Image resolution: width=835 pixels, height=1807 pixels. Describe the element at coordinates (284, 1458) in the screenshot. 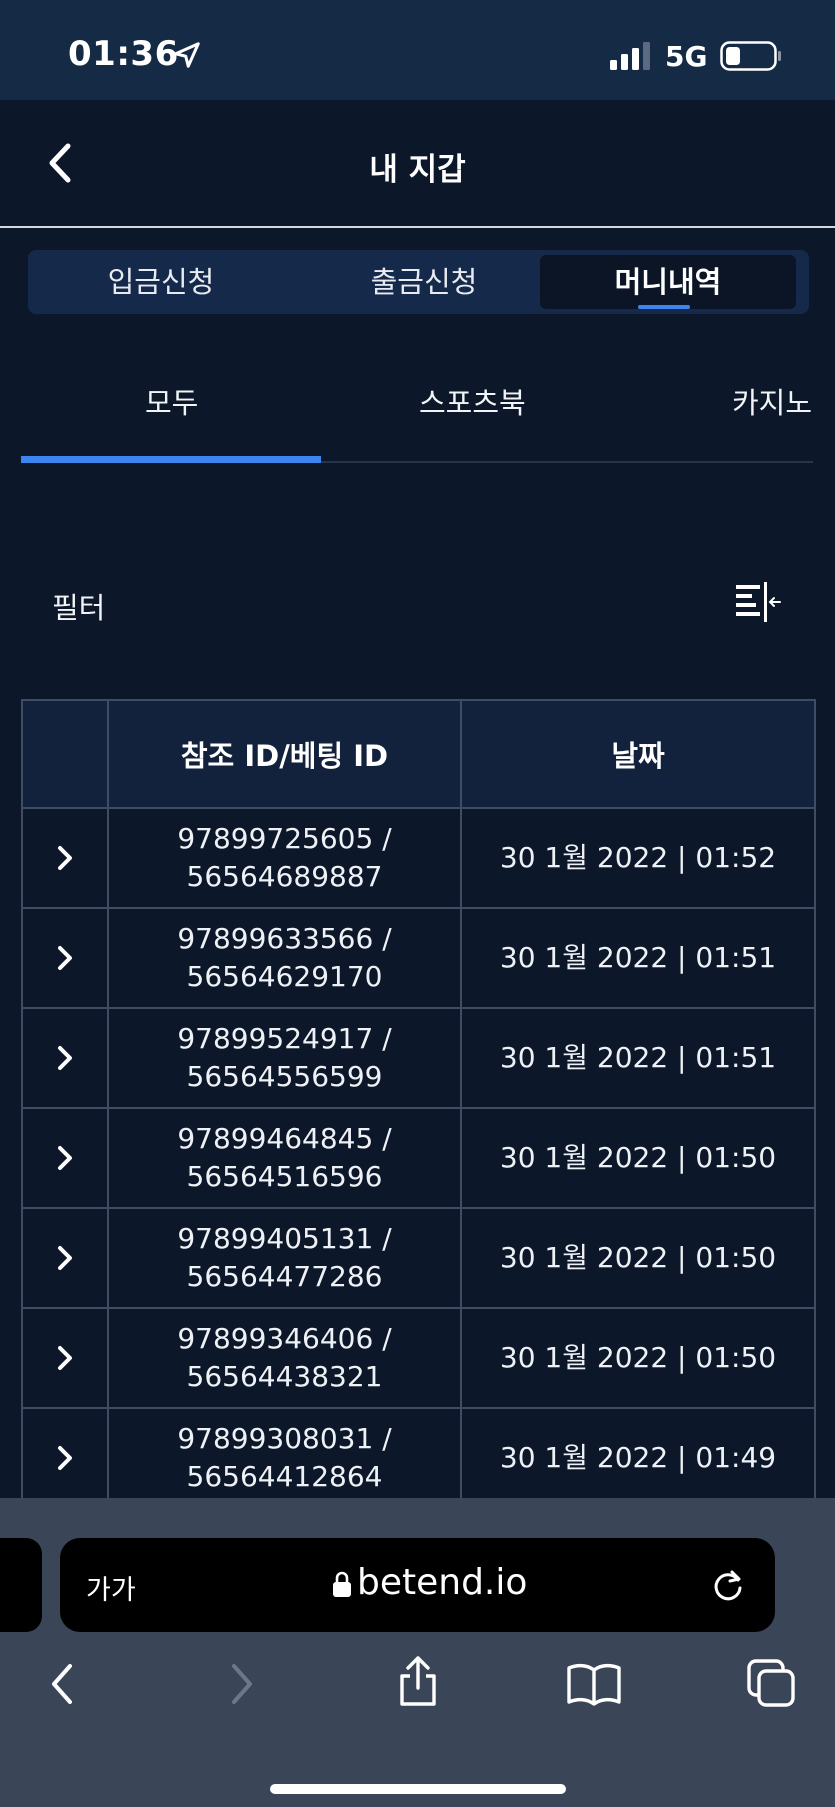

I see `row-reference-cell: 97899308031 / 56564412864` at that location.